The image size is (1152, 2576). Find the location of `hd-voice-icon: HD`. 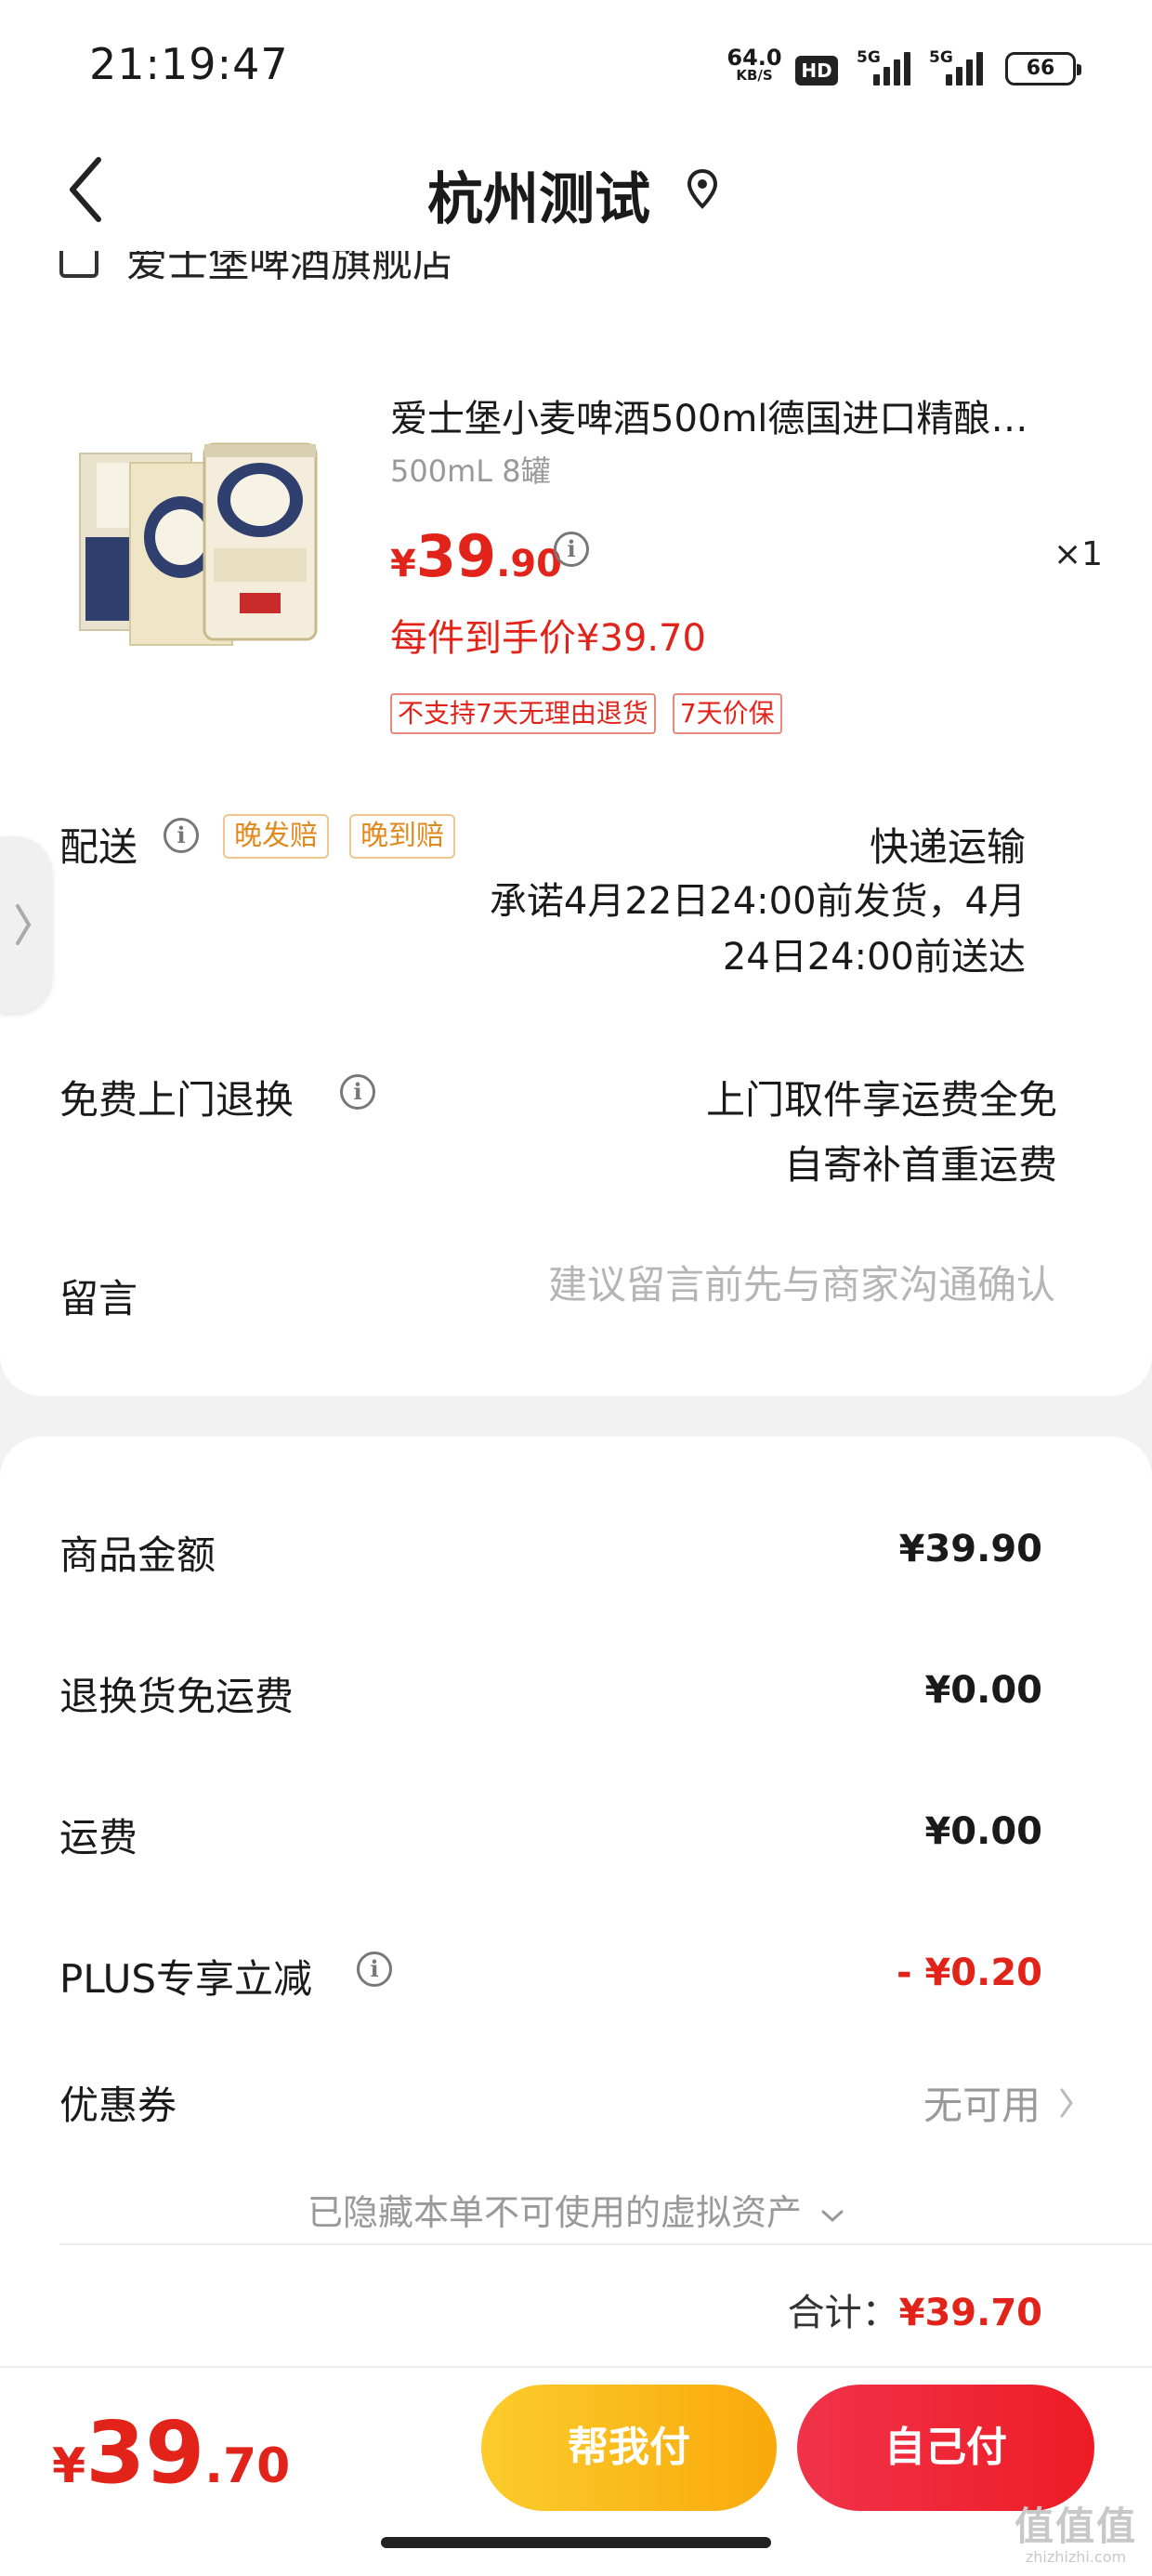

hd-voice-icon: HD is located at coordinates (816, 70).